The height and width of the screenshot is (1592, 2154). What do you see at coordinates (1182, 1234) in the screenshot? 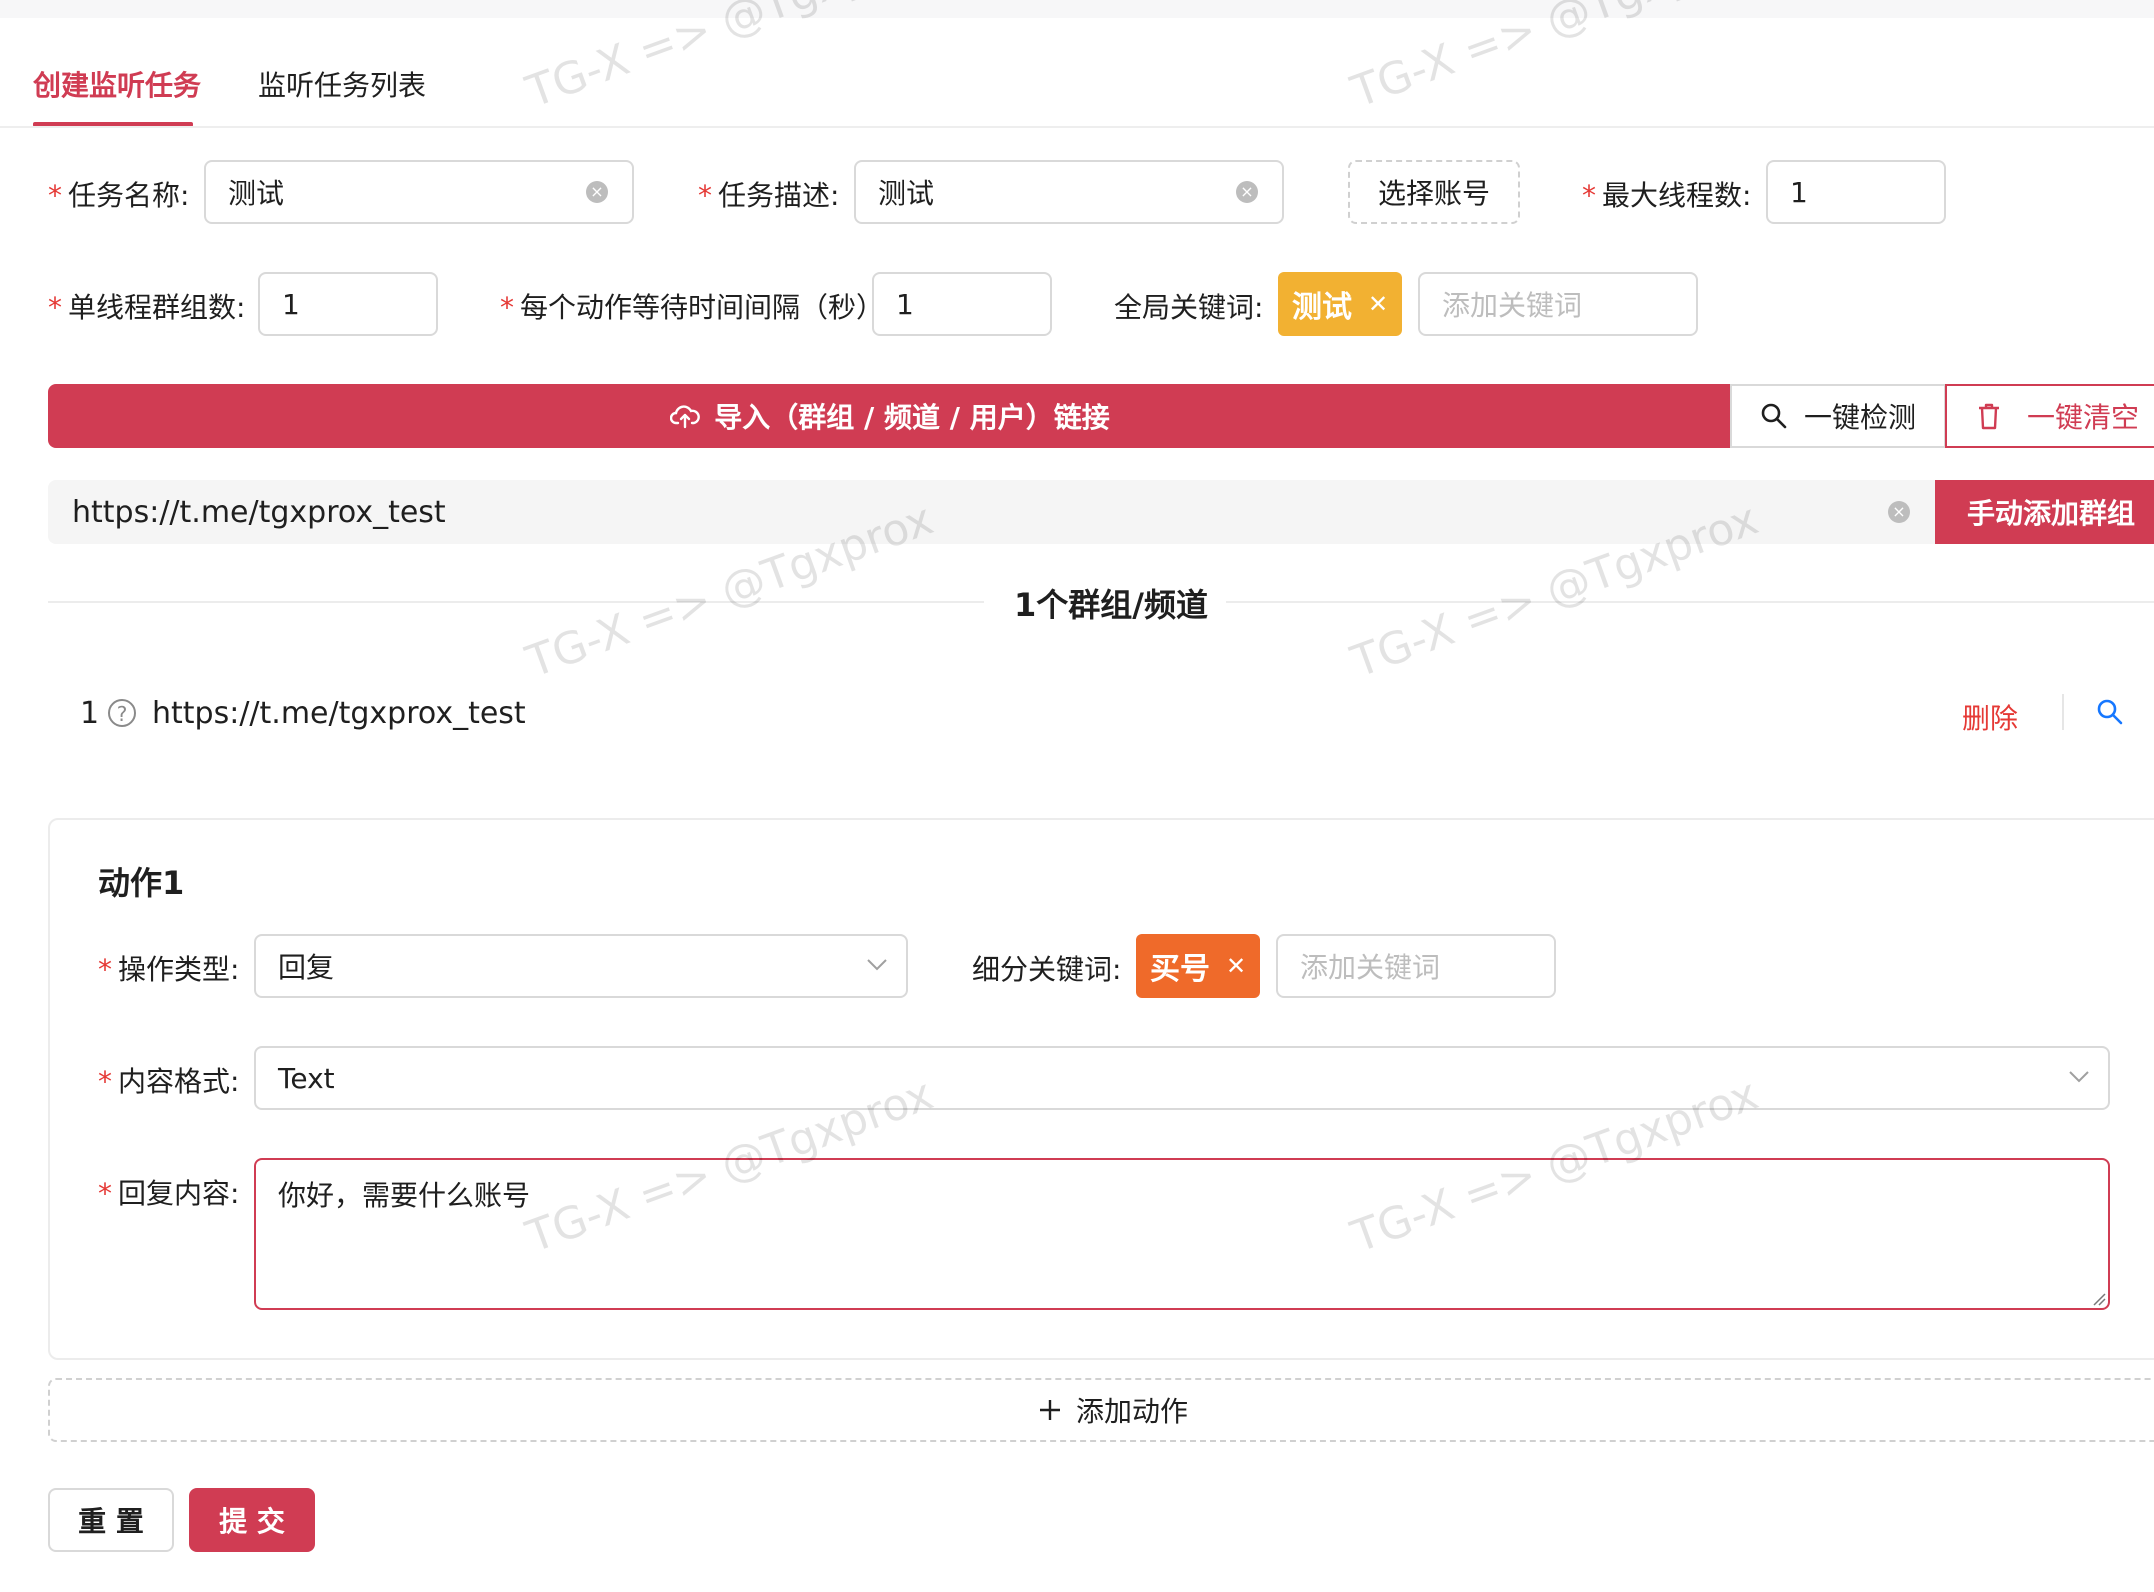
I see `reply-content-textarea: 你好，需要什么账号` at bounding box center [1182, 1234].